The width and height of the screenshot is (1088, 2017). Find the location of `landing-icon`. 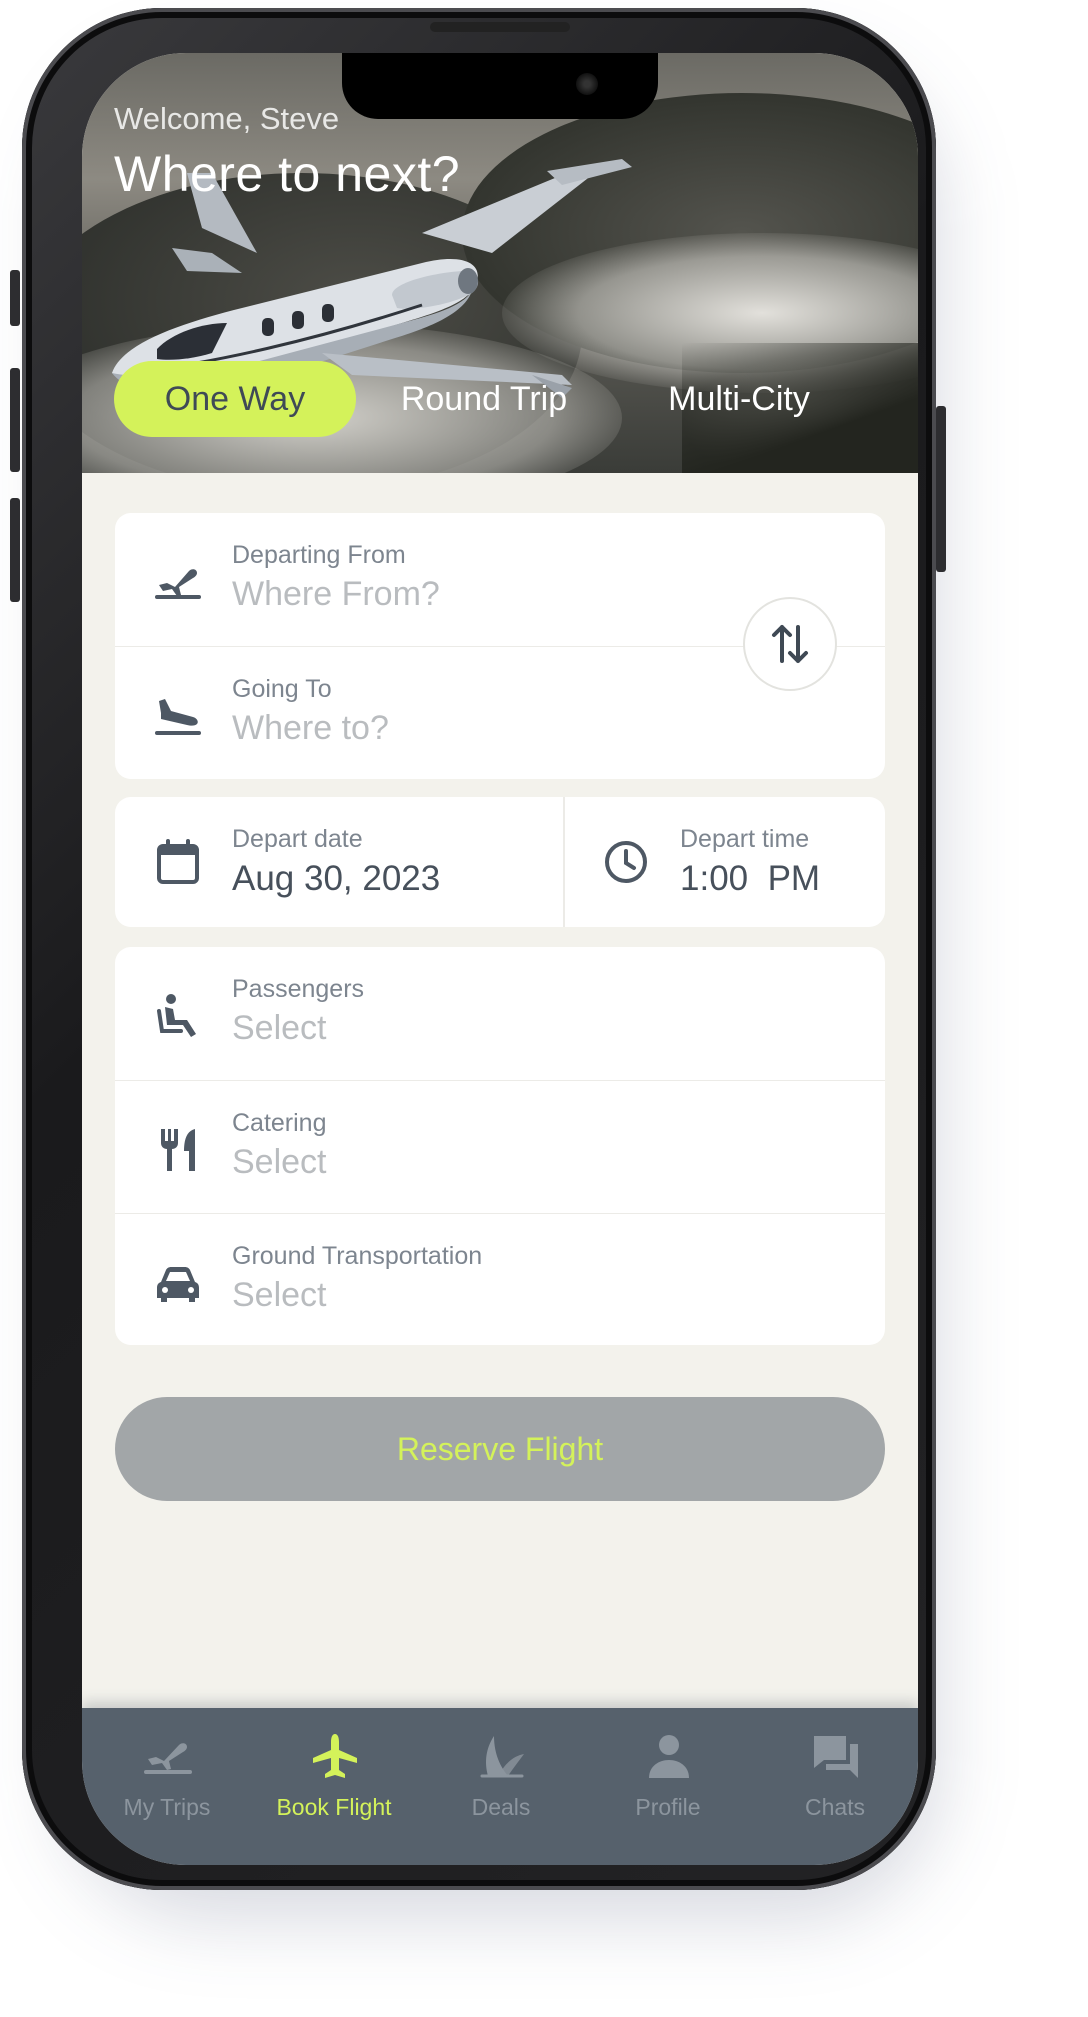

landing-icon is located at coordinates (178, 717).